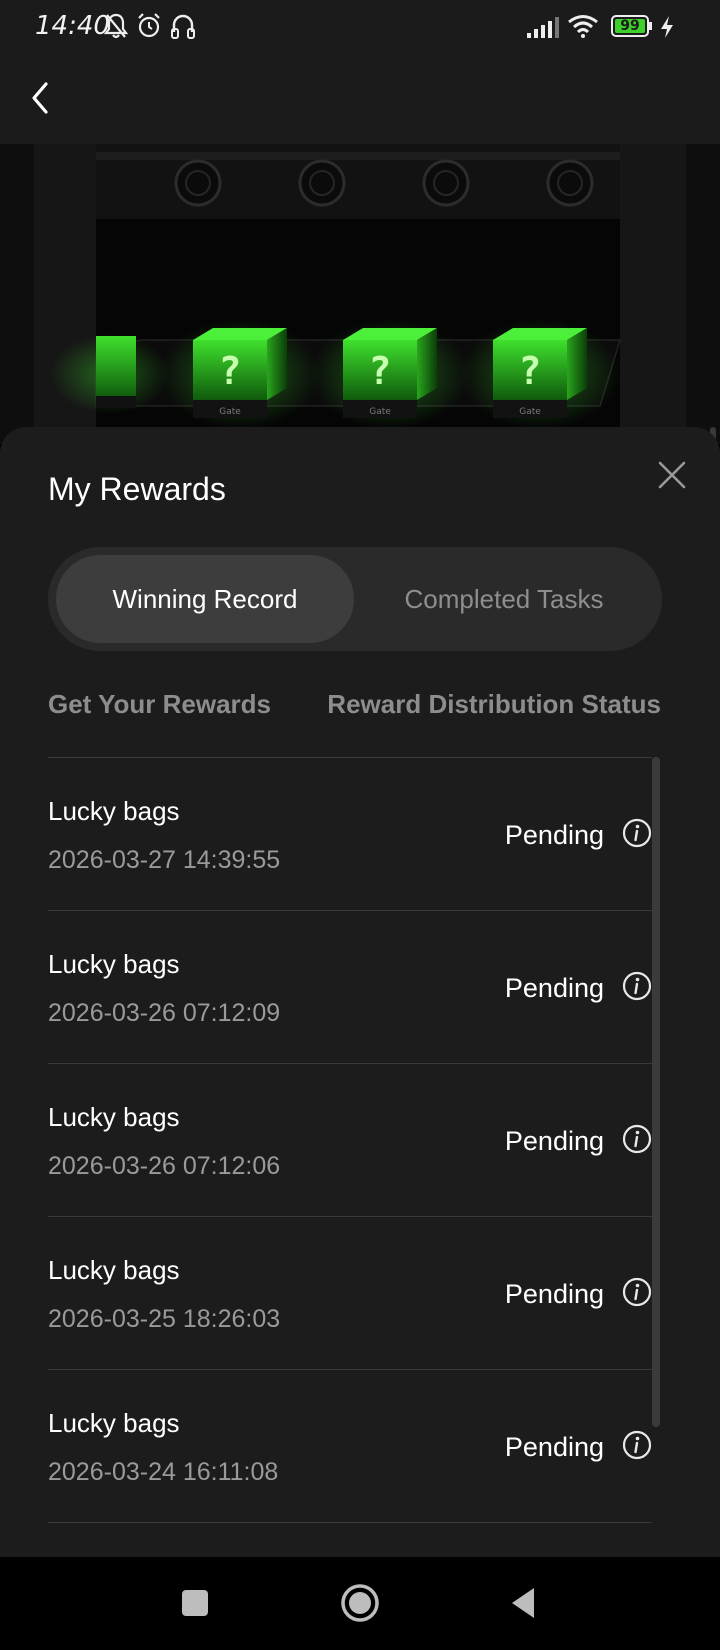  I want to click on home-button, so click(360, 1603).